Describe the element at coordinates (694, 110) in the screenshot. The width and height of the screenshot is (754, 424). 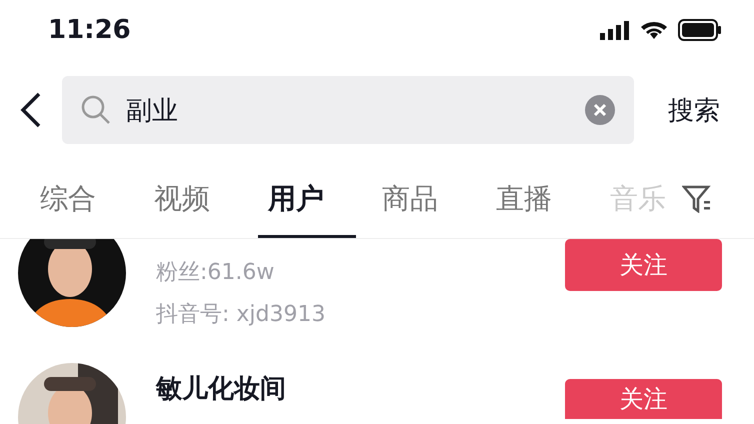
I see `search-button: 搜索` at that location.